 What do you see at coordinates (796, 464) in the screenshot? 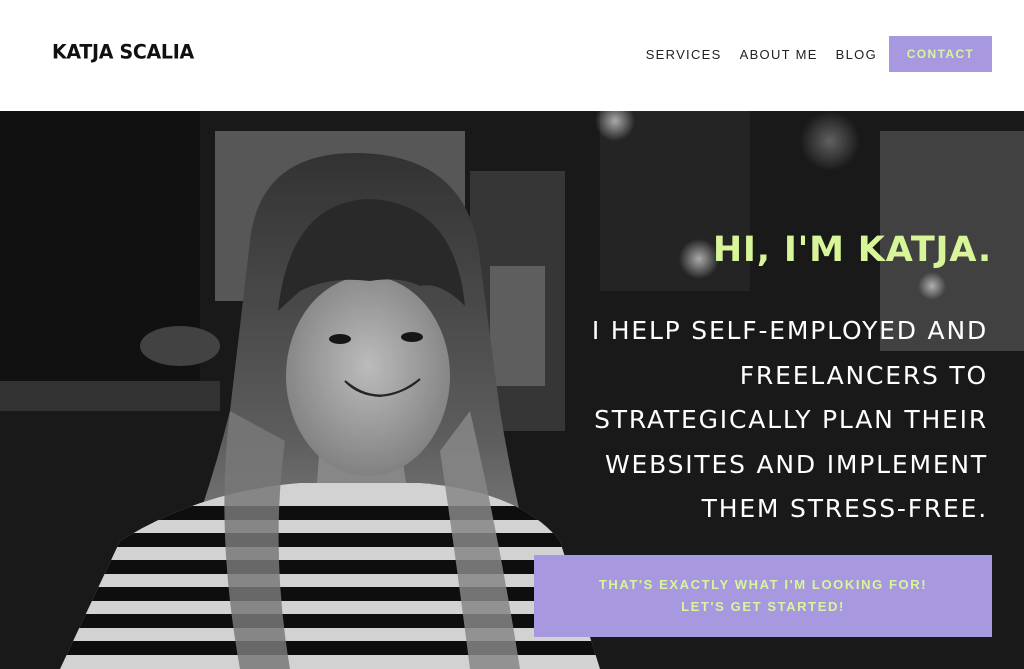
I see `hero-tagline-line: WEBSITES AND IMPLEMENT` at bounding box center [796, 464].